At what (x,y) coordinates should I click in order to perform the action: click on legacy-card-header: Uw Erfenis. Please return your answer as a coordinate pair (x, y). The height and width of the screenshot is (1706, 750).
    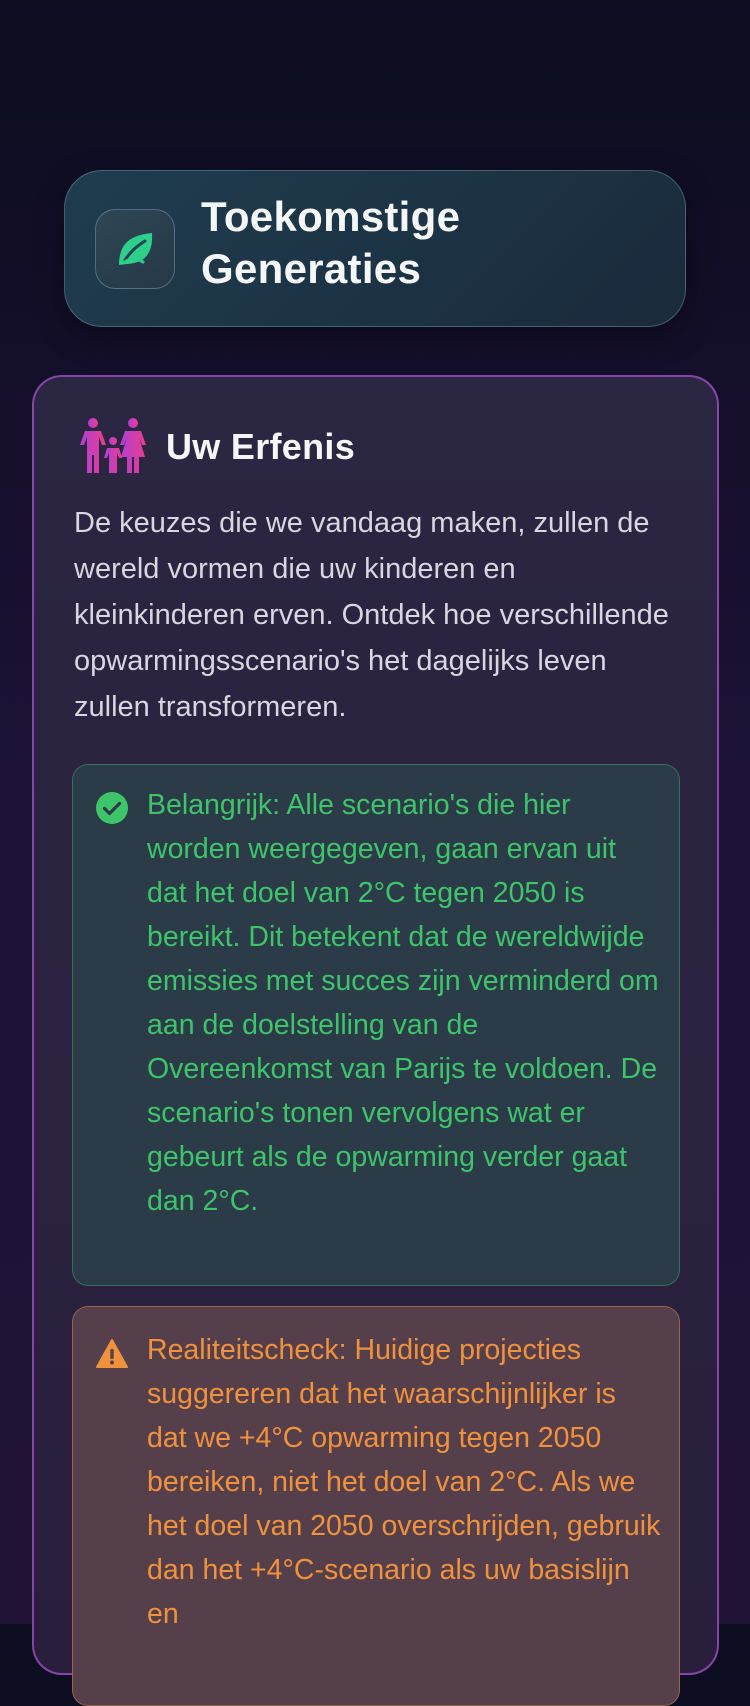
    Looking at the image, I should click on (216, 447).